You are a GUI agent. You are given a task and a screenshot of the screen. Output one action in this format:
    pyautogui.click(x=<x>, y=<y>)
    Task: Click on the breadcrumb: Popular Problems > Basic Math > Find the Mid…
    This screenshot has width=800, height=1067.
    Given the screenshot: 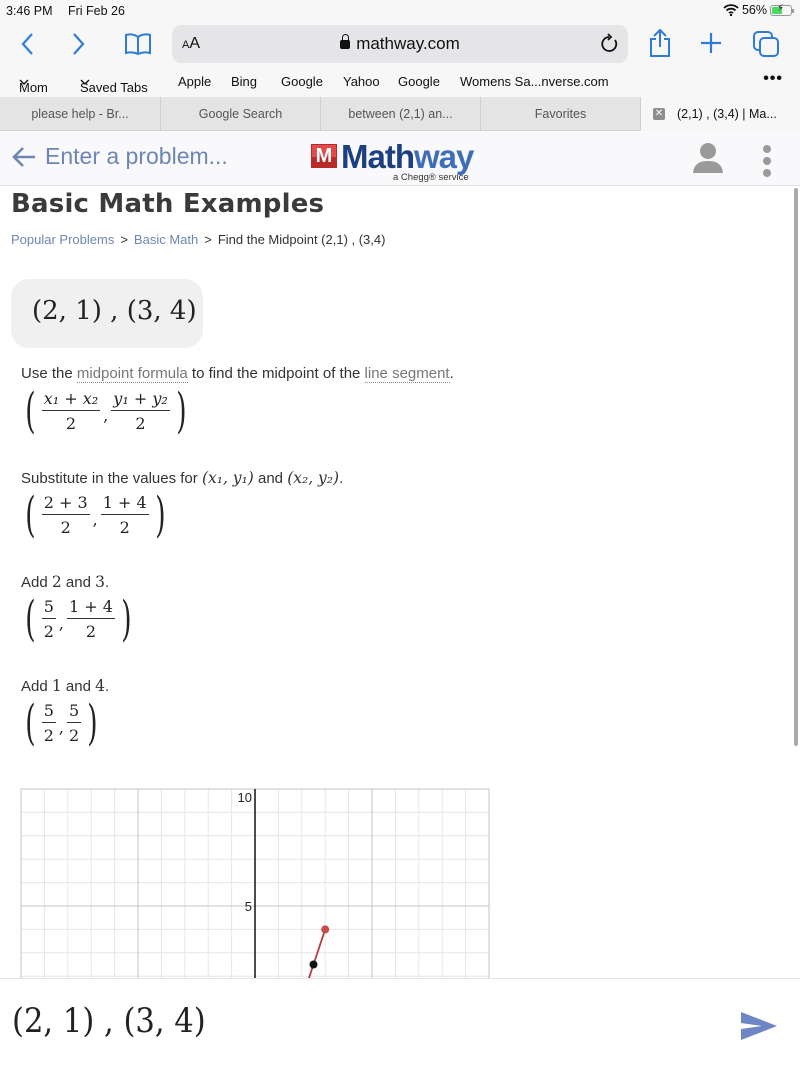 What is the action you would take?
    pyautogui.click(x=198, y=239)
    